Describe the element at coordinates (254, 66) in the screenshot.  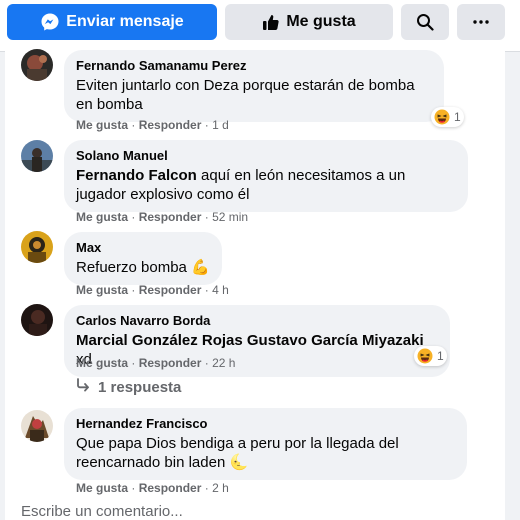
I see `comment-author: Fernando Samanamu Perez` at that location.